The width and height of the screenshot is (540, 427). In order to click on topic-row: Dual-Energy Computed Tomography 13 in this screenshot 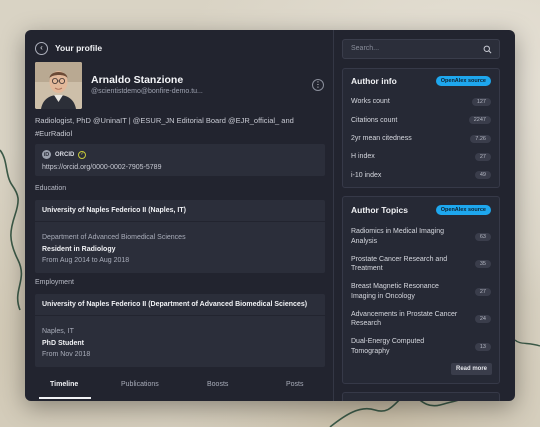, I will do `click(421, 347)`.